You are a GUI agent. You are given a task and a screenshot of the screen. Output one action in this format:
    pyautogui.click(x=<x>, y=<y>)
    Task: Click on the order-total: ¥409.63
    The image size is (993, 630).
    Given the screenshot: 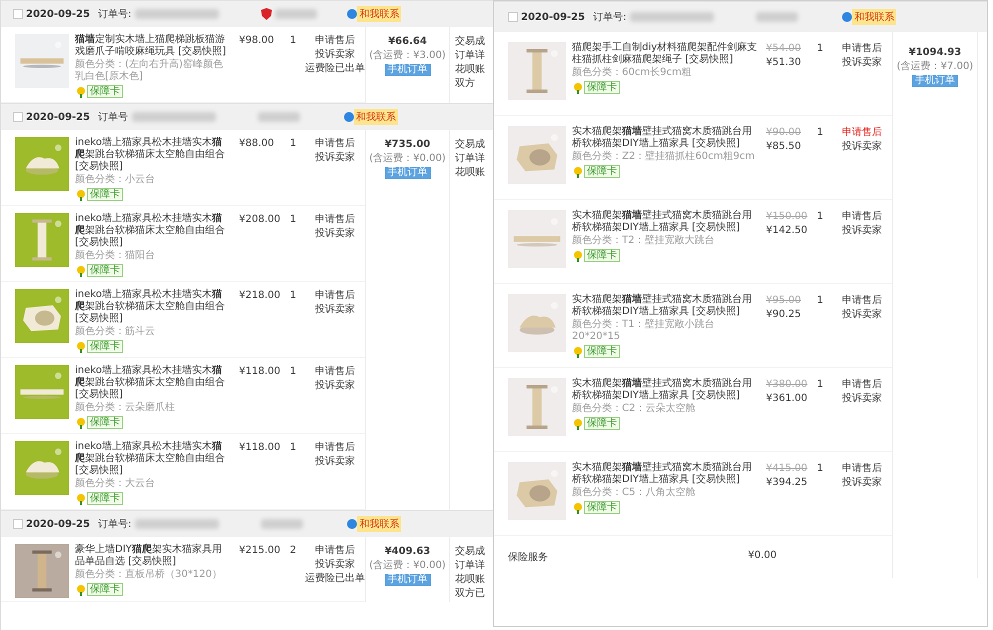 What is the action you would take?
    pyautogui.click(x=407, y=552)
    